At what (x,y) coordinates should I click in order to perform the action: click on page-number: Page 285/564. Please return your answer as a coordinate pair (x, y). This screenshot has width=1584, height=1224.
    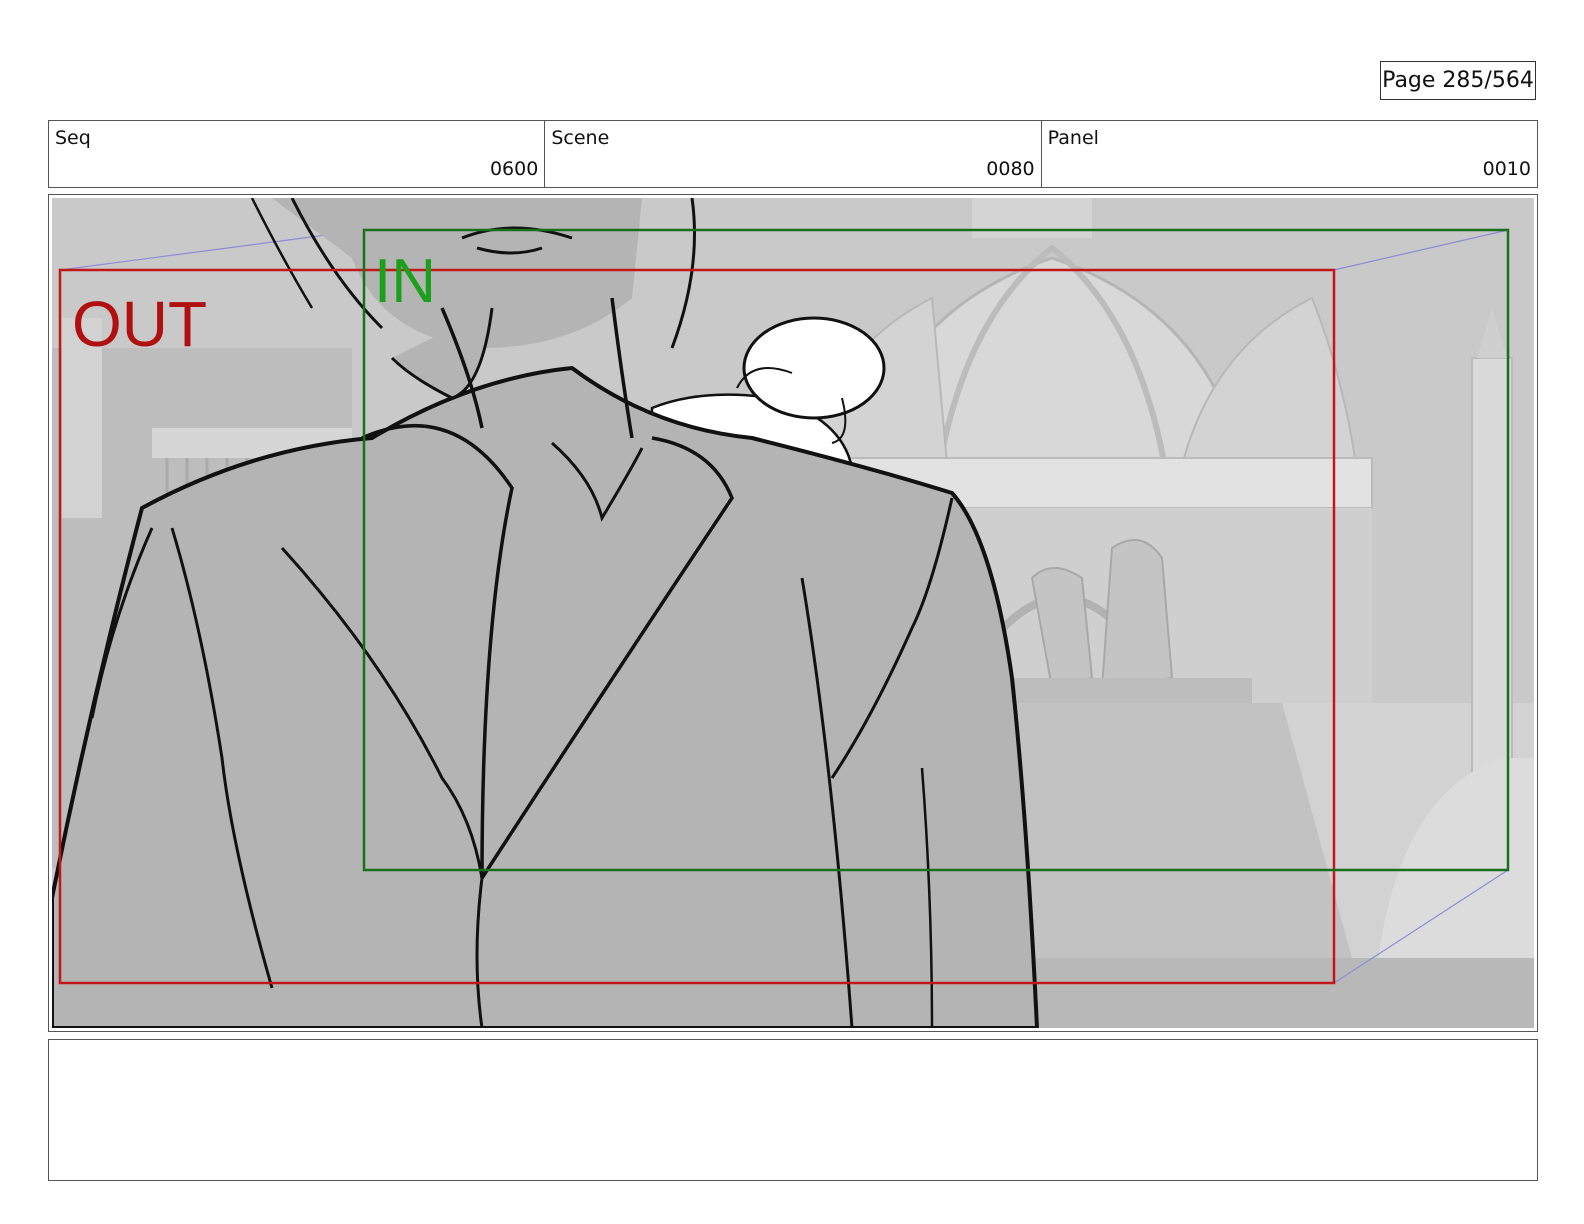
    Looking at the image, I should click on (1458, 80).